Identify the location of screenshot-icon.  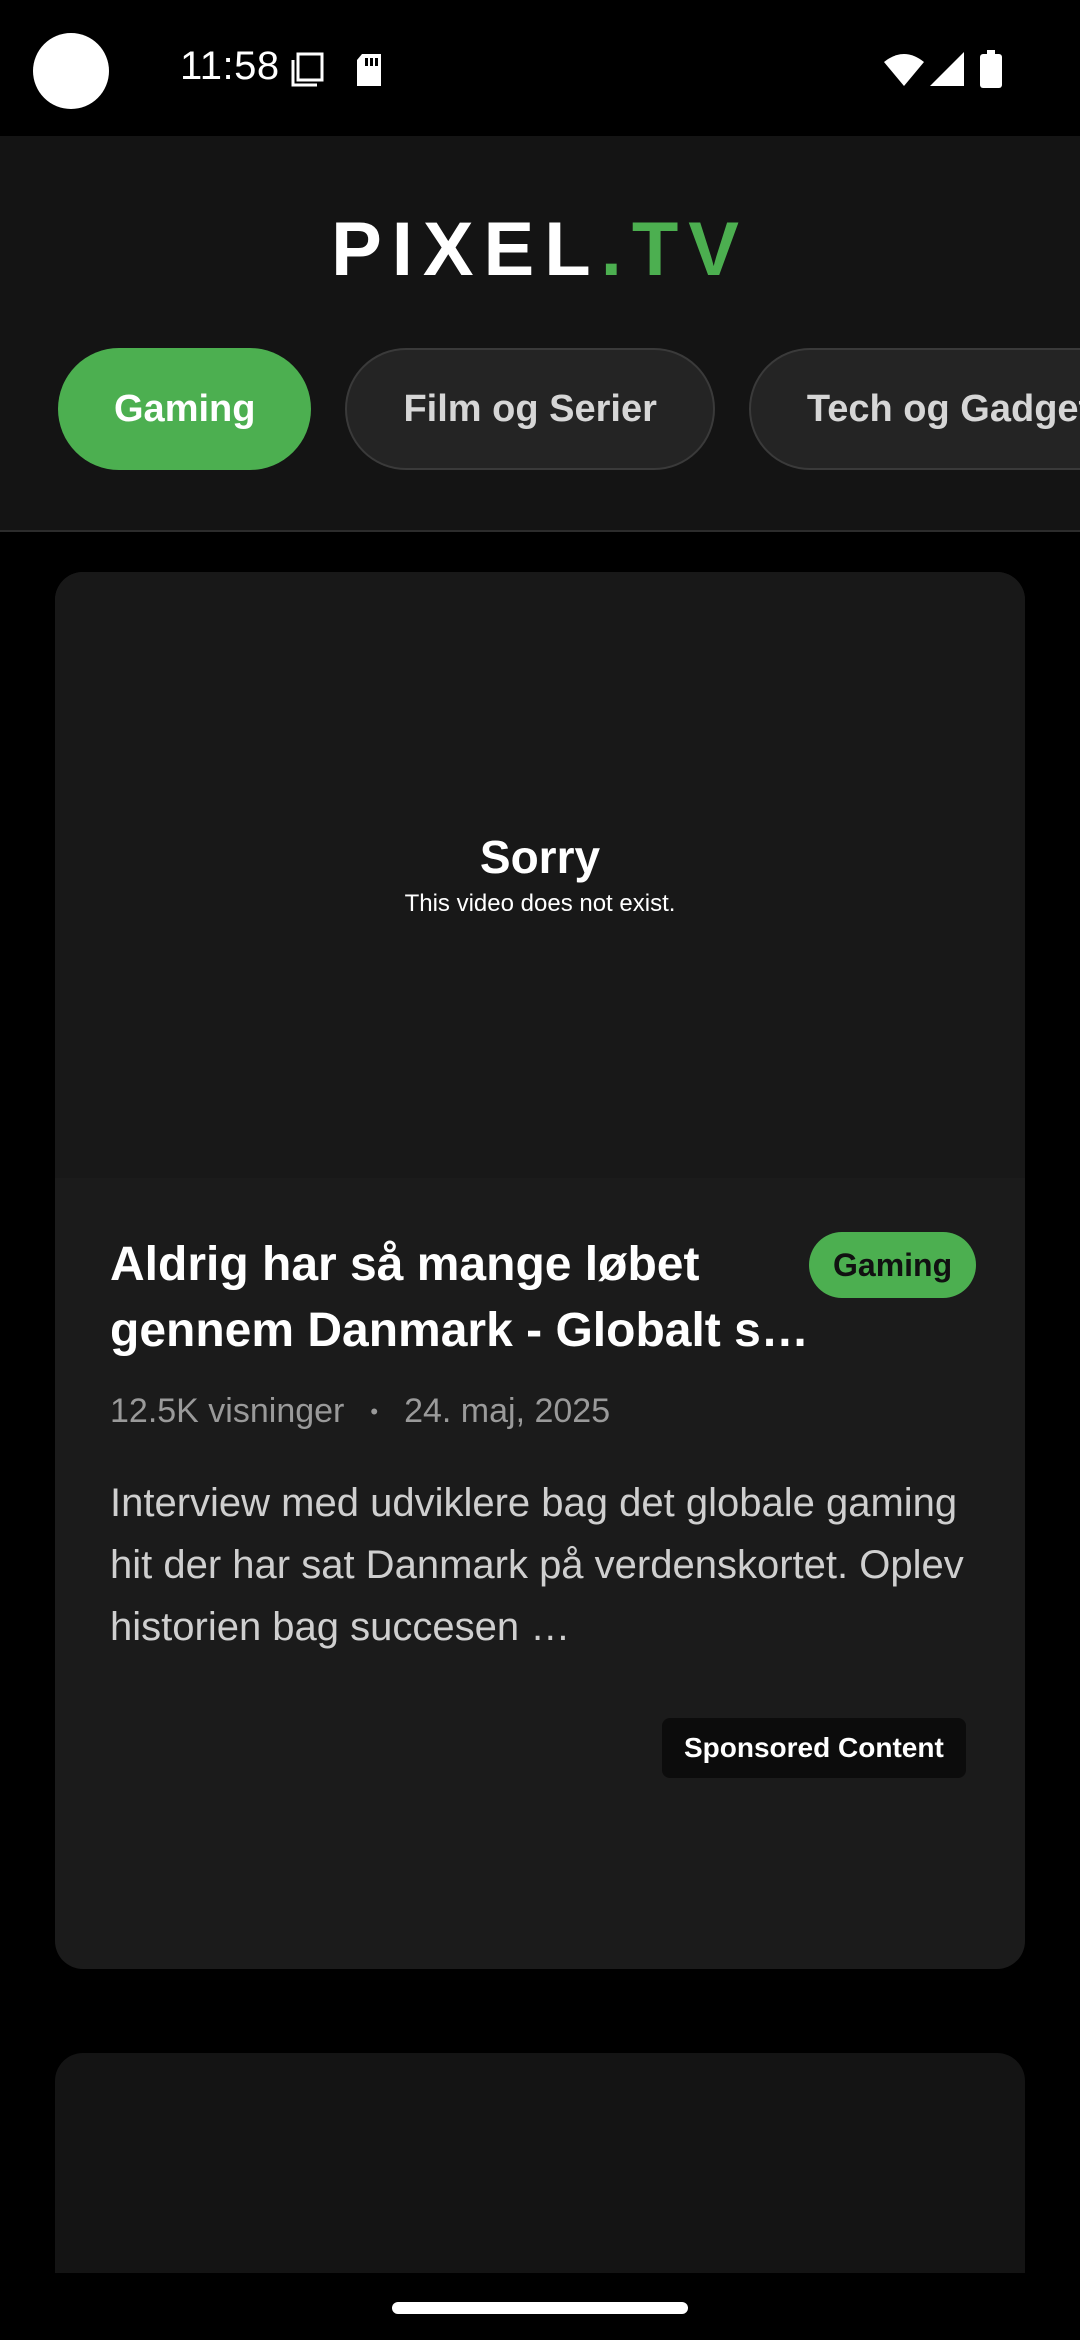
(307, 69).